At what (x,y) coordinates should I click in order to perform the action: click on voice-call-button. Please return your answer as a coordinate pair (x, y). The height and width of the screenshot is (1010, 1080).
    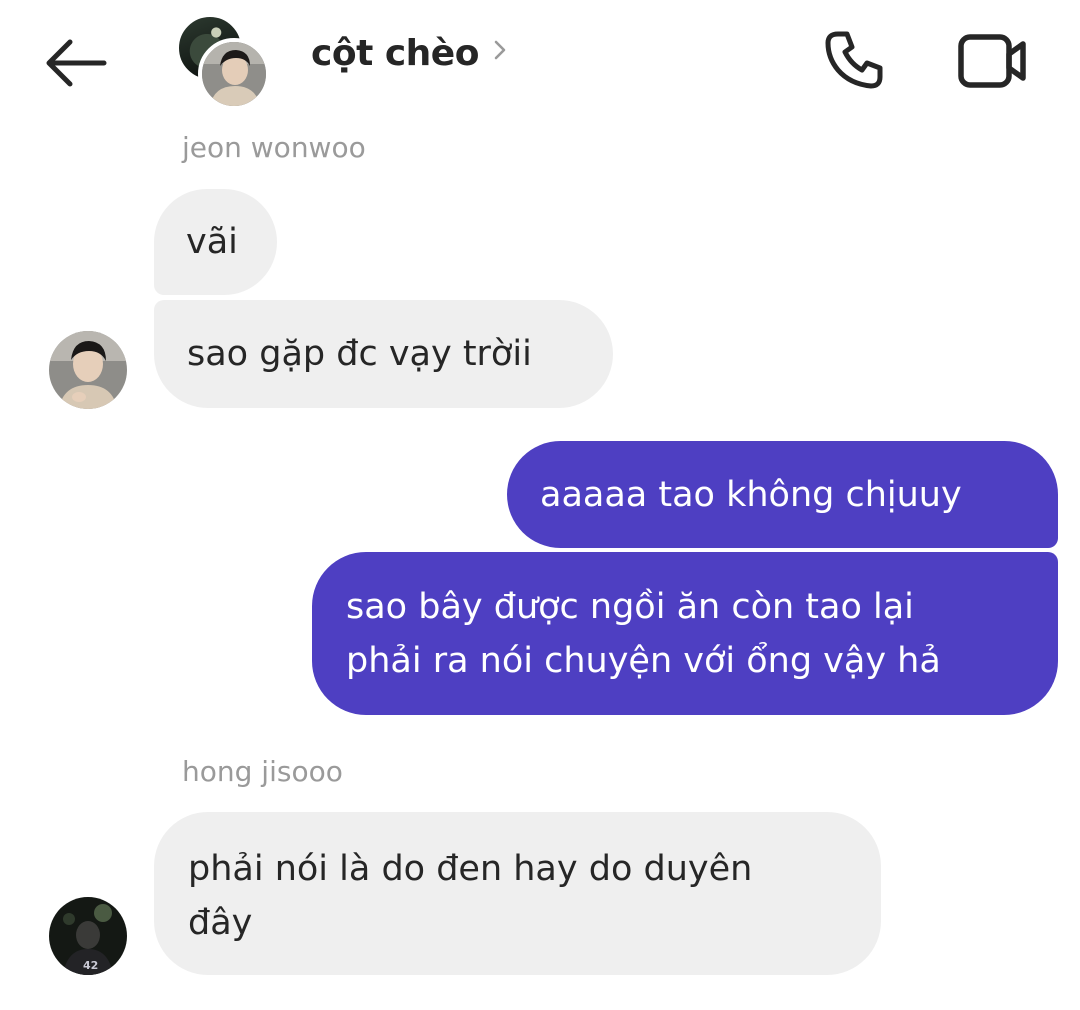
    Looking at the image, I should click on (854, 60).